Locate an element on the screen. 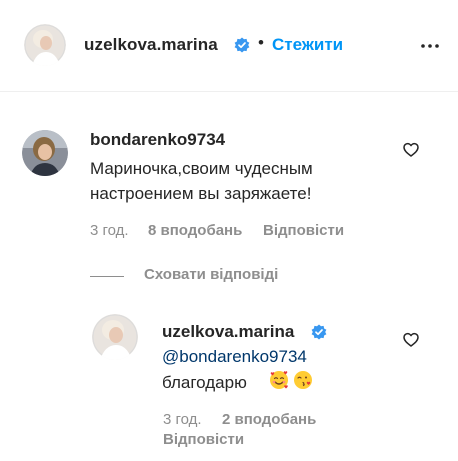 This screenshot has height=461, width=458. reply-likes: 2 вподобань is located at coordinates (269, 419).